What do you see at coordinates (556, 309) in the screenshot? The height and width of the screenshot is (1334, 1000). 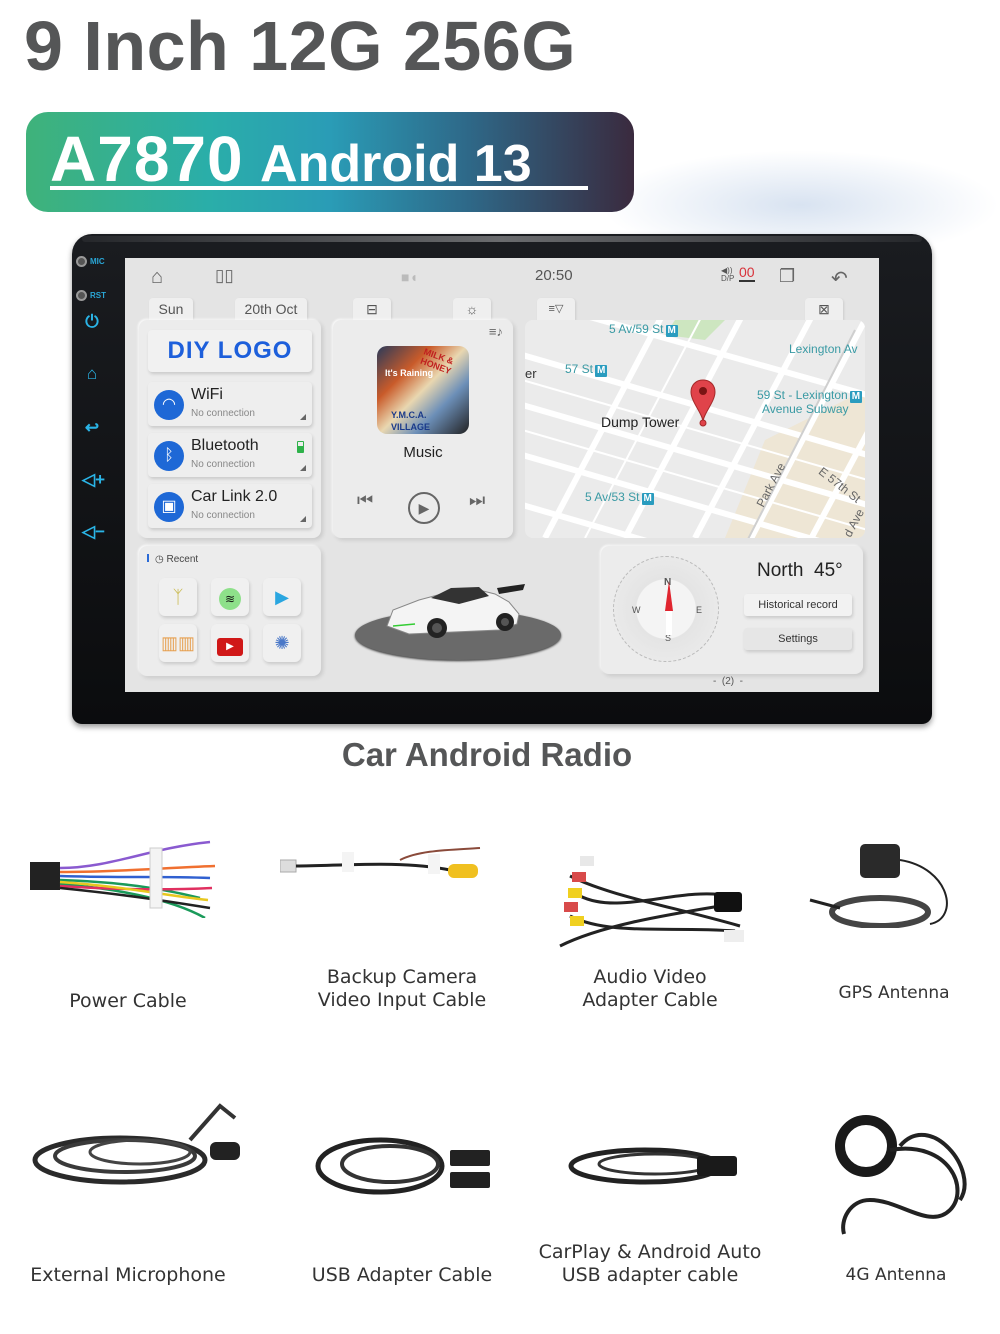 I see `filter-icon: ≡▽` at bounding box center [556, 309].